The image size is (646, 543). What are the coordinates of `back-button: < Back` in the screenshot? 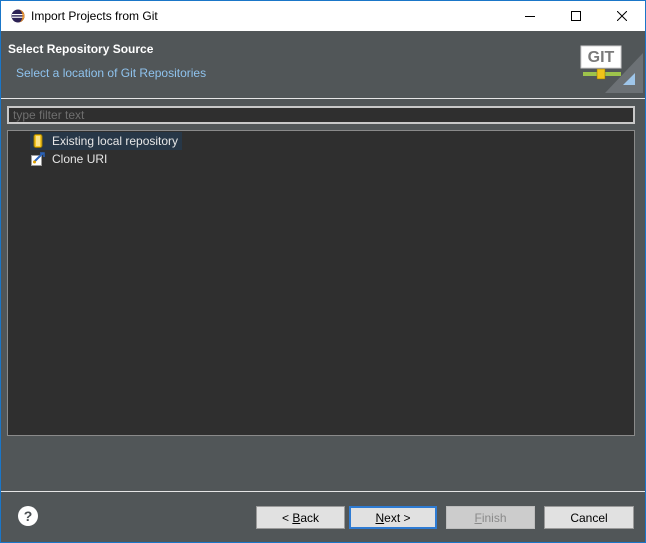 It's located at (300, 517).